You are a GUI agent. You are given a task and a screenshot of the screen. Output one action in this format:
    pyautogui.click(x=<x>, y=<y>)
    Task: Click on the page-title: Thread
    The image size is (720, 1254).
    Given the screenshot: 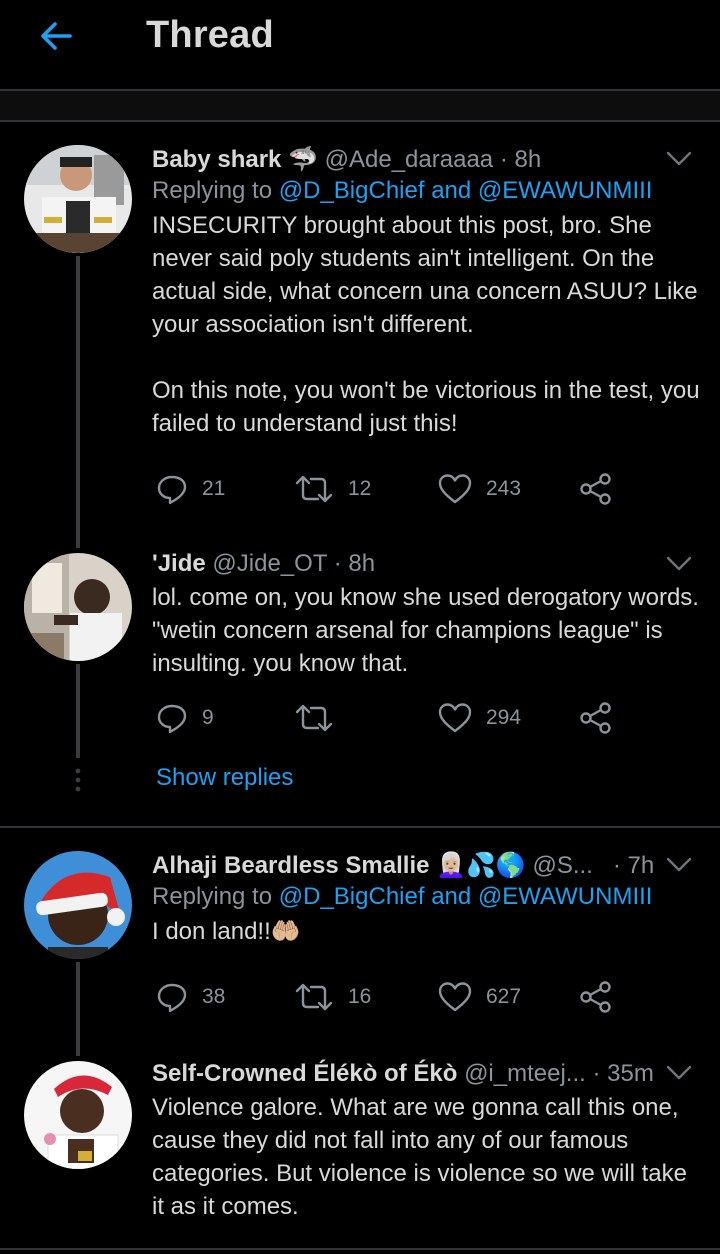 What is the action you would take?
    pyautogui.click(x=210, y=35)
    